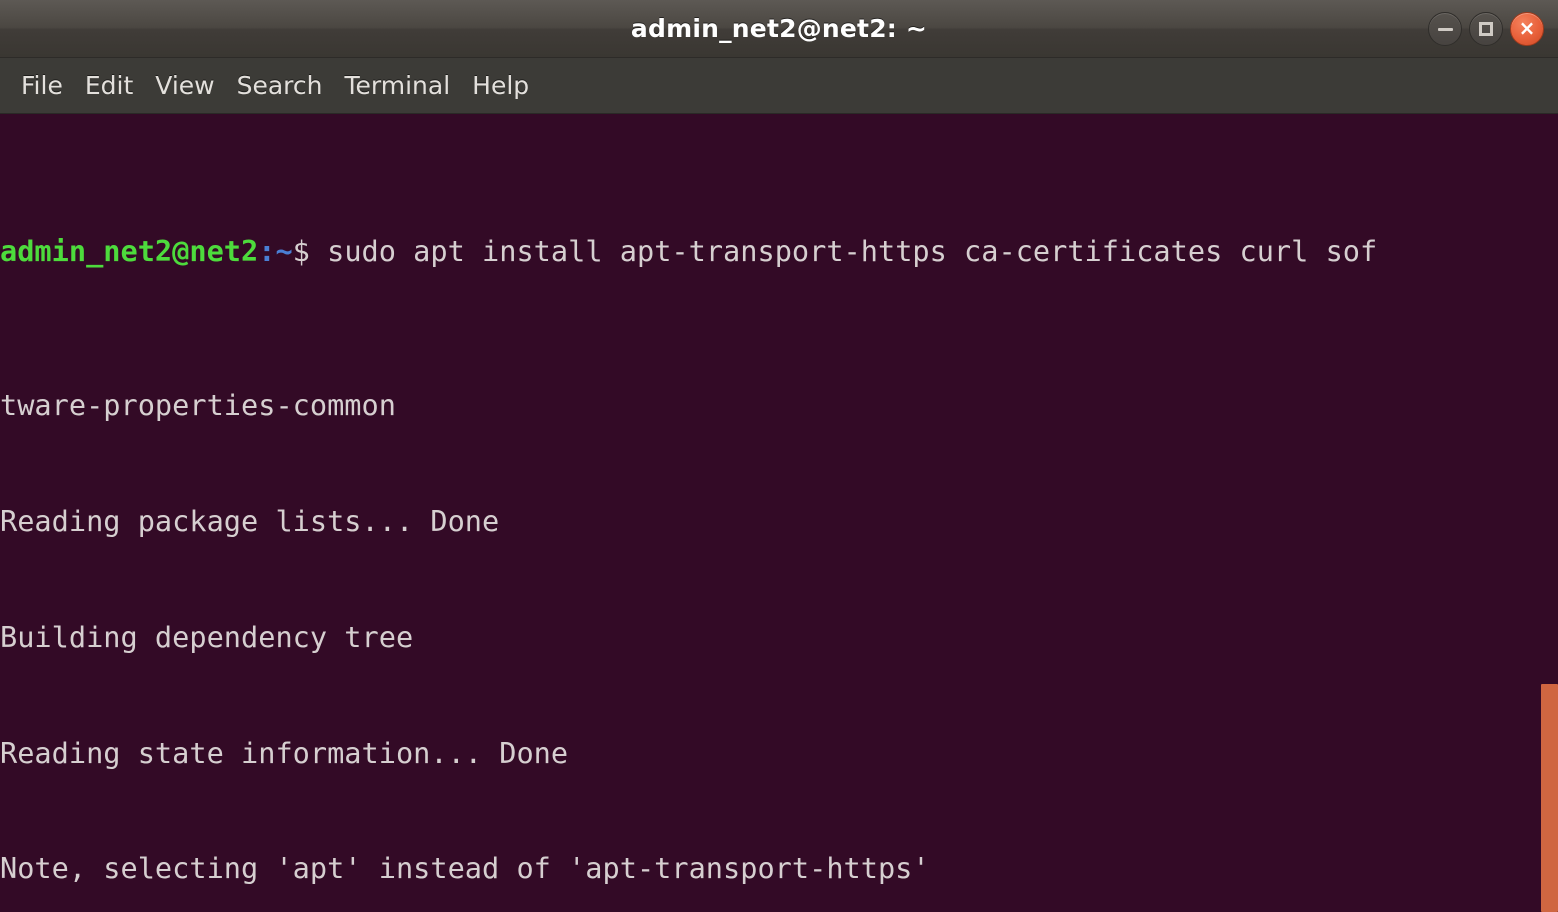  I want to click on menu-item-search: Search, so click(280, 85).